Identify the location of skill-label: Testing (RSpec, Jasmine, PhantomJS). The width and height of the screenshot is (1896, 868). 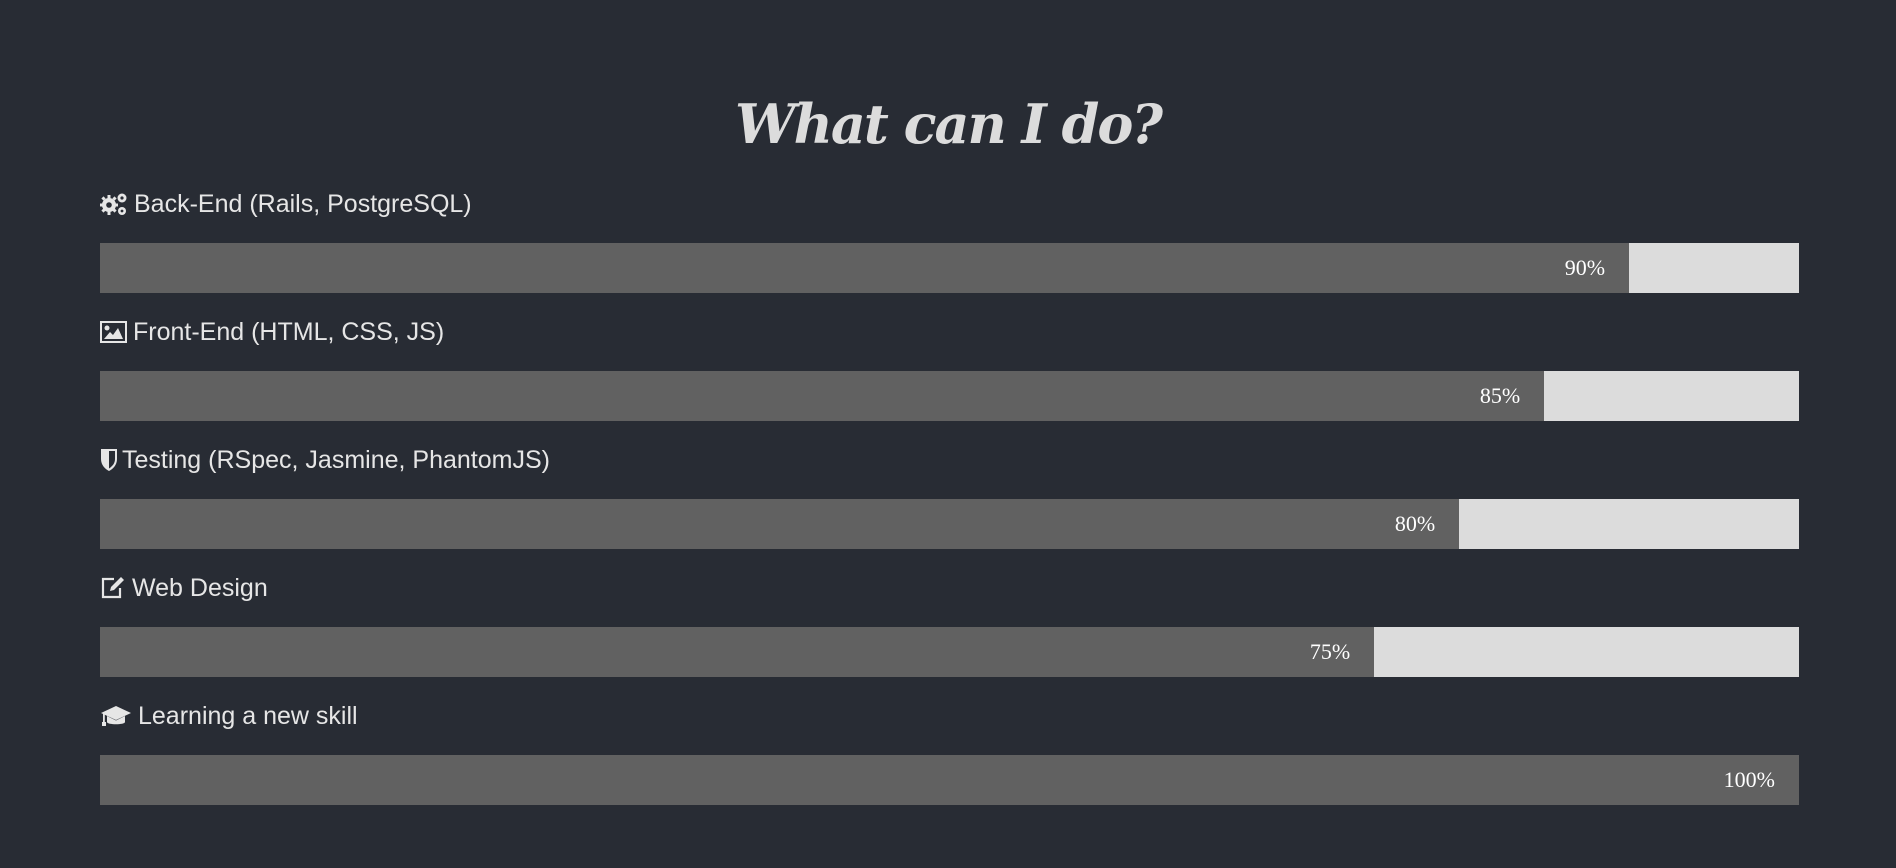
(336, 459).